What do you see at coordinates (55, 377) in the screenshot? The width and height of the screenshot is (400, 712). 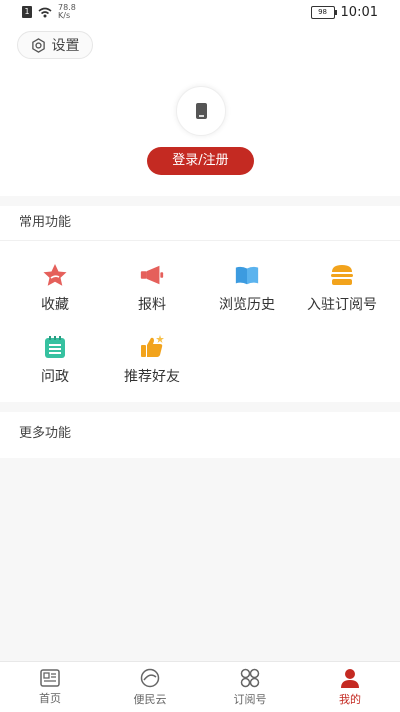 I see `function-label: 问政` at bounding box center [55, 377].